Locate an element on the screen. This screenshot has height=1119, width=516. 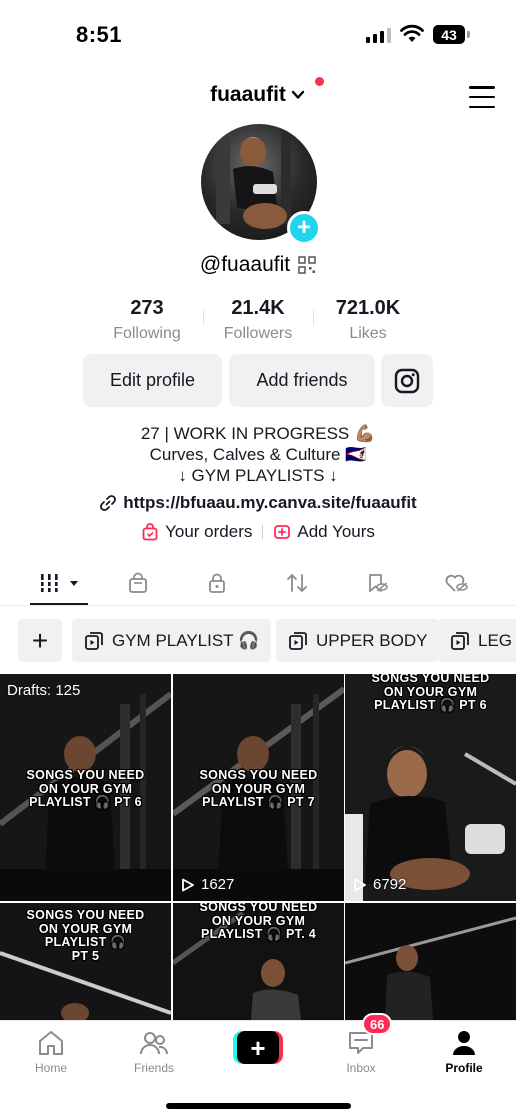
bookmark-hidden-icon is located at coordinates (378, 583).